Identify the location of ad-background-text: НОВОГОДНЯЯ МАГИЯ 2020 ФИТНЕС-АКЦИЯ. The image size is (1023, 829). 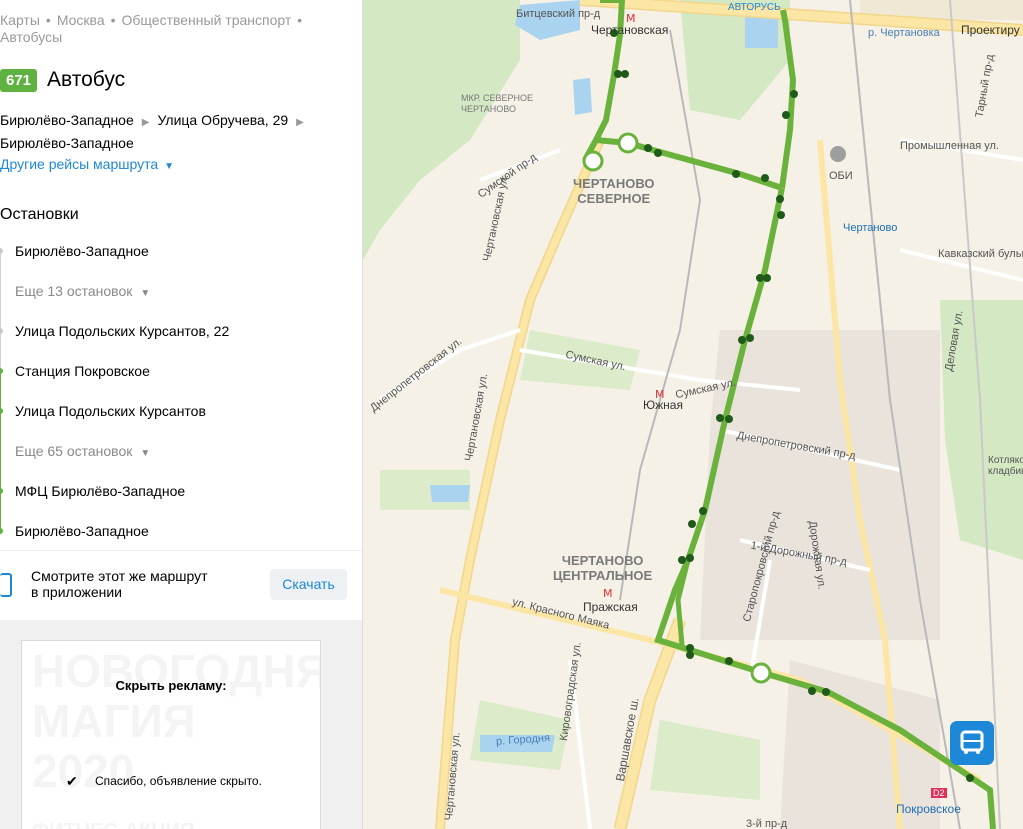
(176, 737).